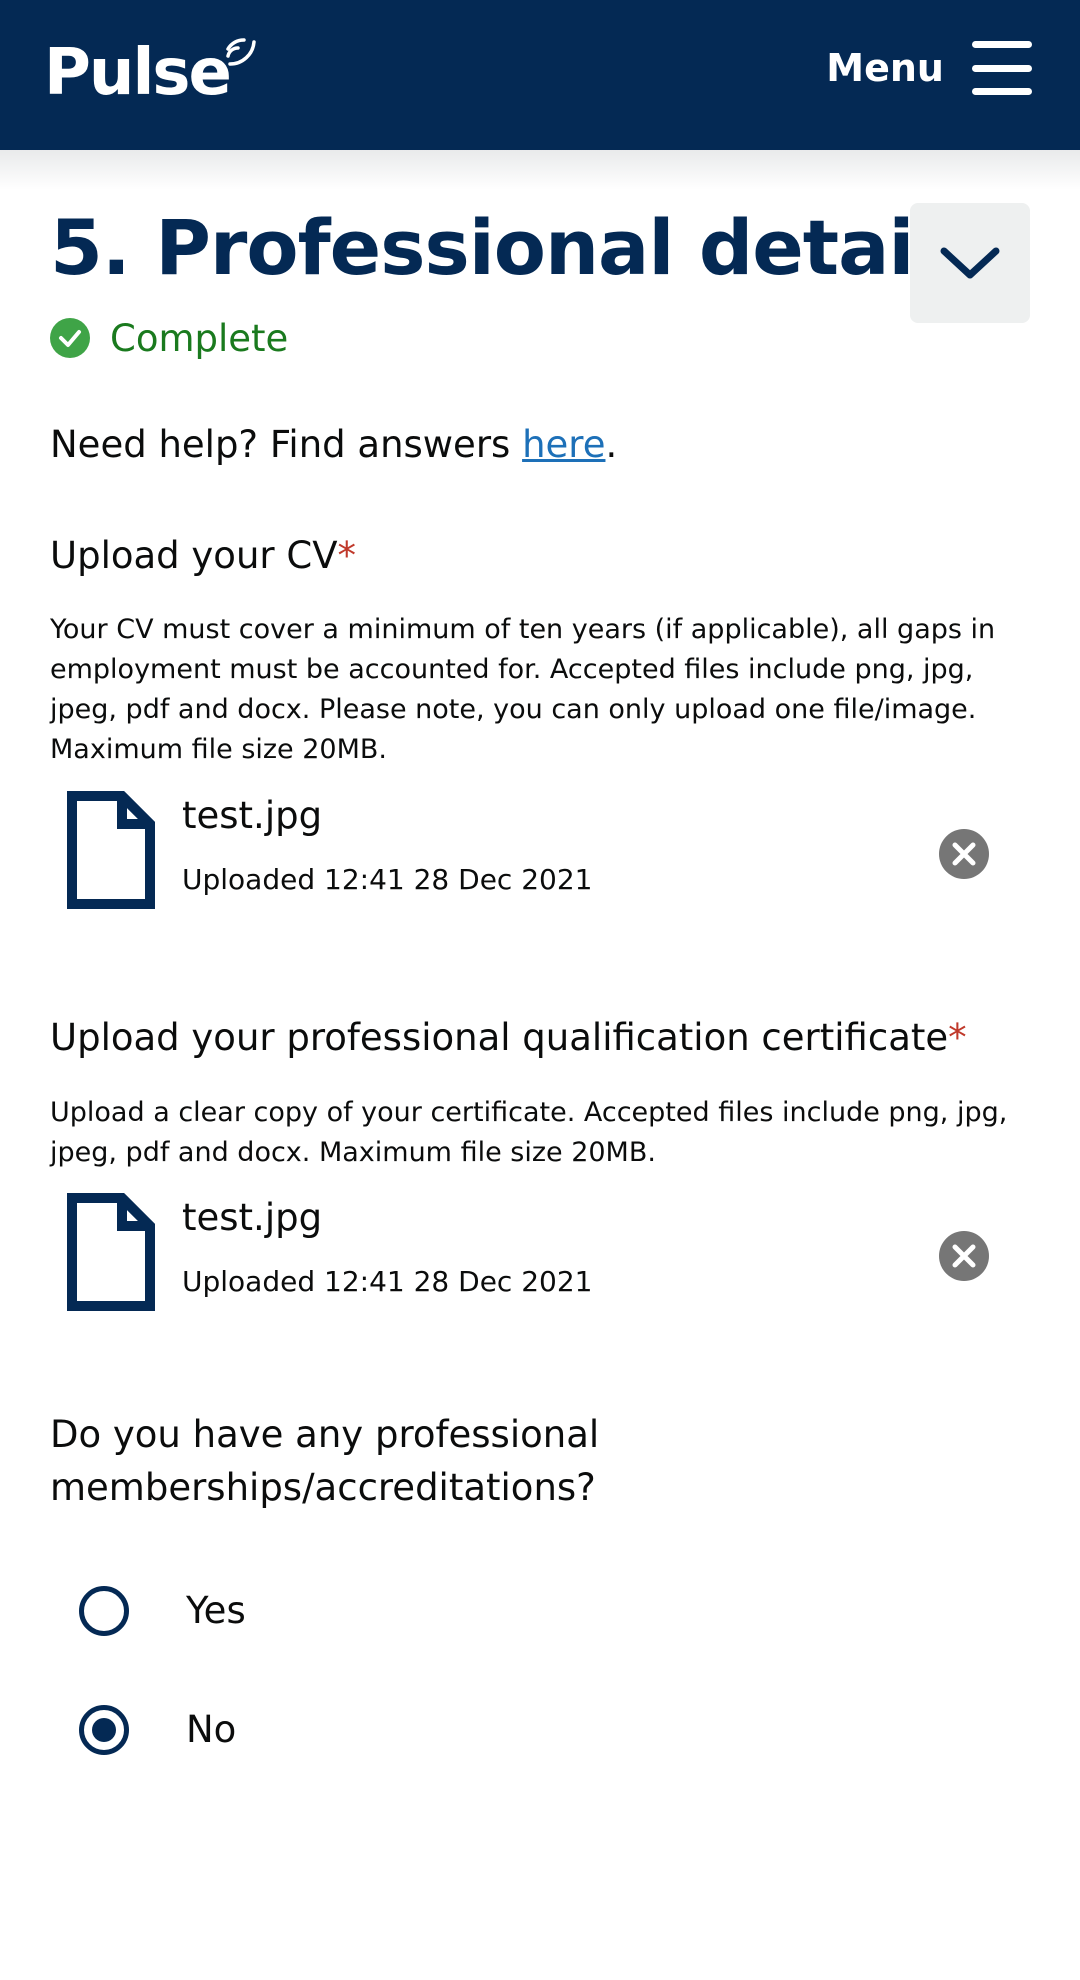  What do you see at coordinates (216, 1610) in the screenshot?
I see `radio-label-yes: Yes` at bounding box center [216, 1610].